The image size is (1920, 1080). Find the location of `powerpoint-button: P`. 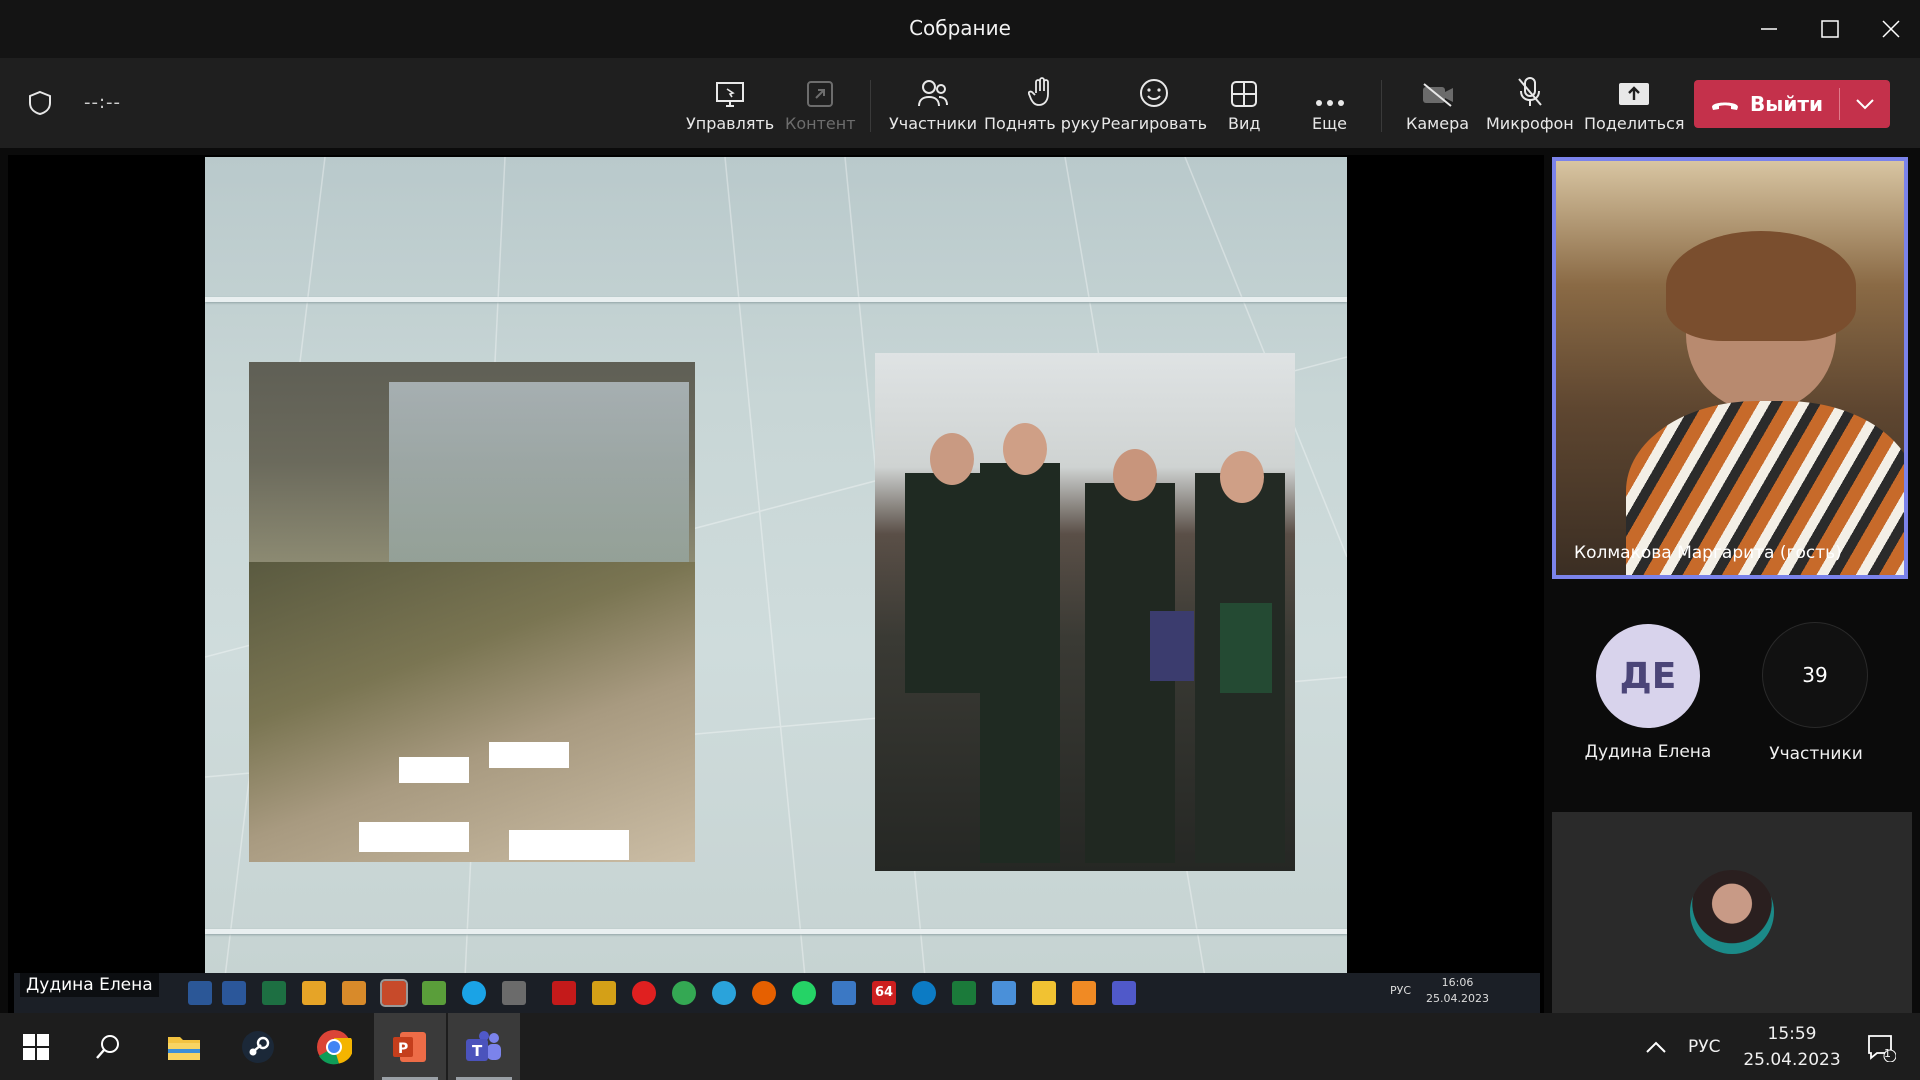

powerpoint-button: P is located at coordinates (410, 1046).